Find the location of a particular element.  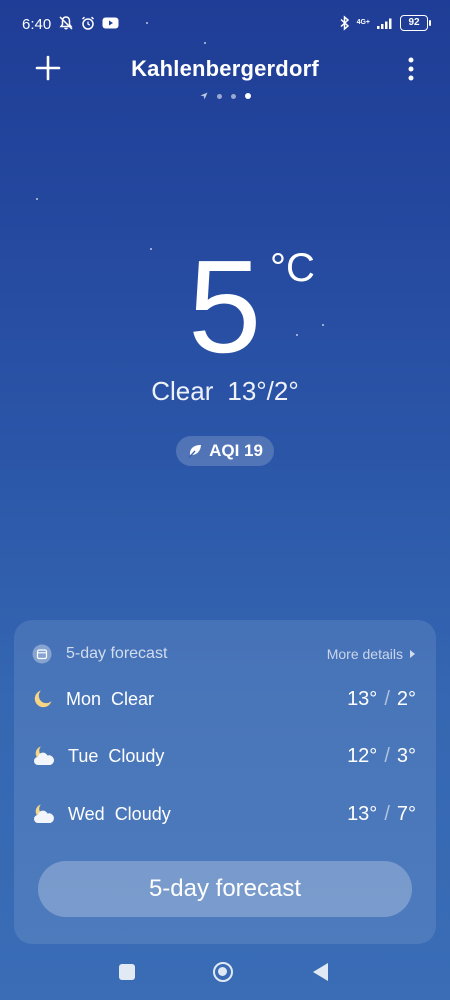

forecast-temps: 13° / 2° is located at coordinates (381, 699).